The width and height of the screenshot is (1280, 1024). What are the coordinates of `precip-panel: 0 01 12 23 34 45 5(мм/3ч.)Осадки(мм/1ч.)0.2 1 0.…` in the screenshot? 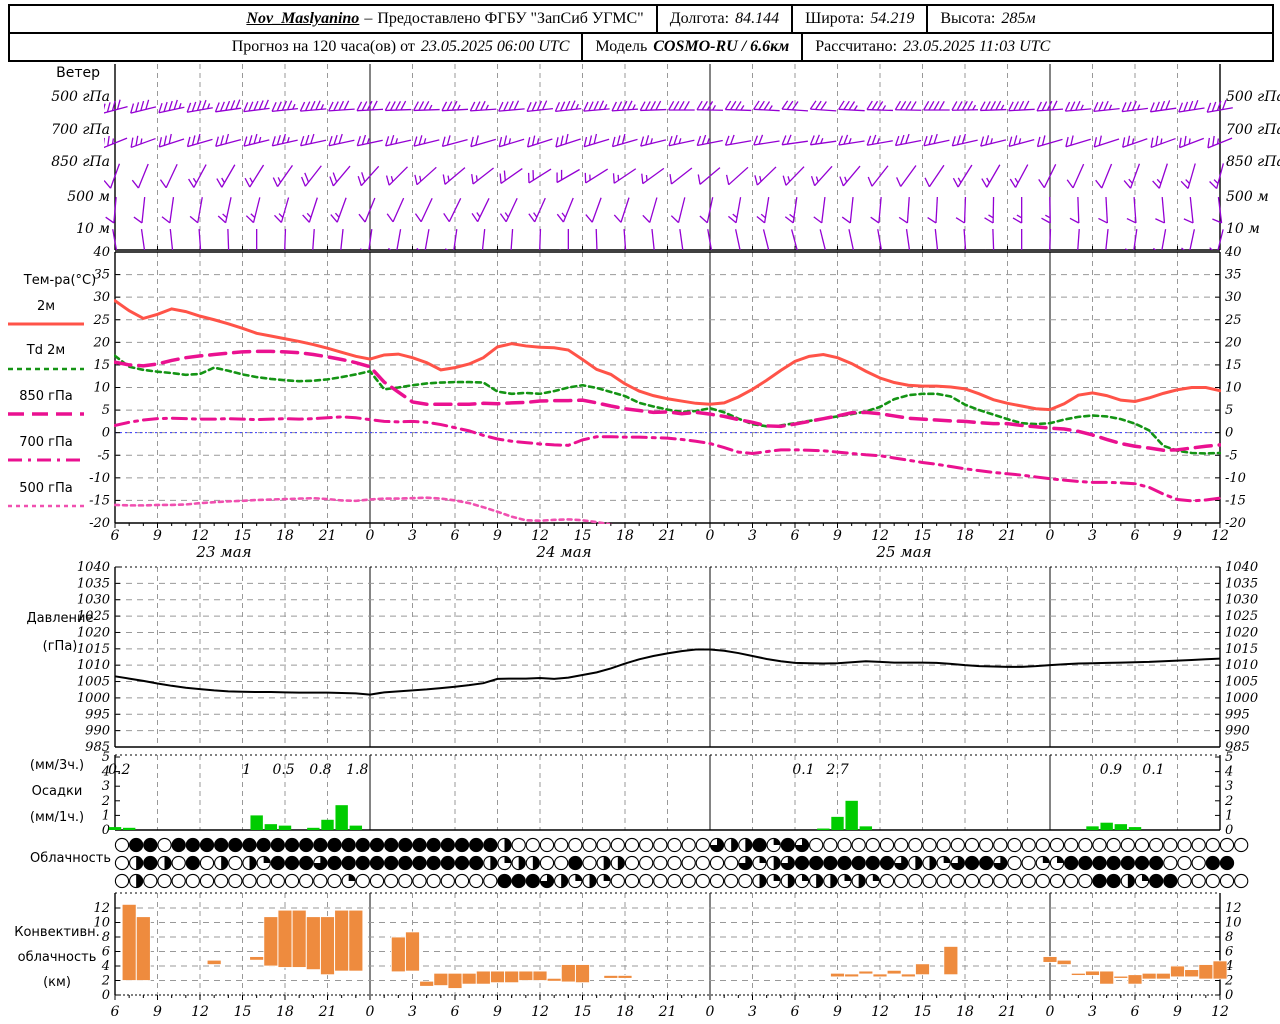 It's located at (631, 794).